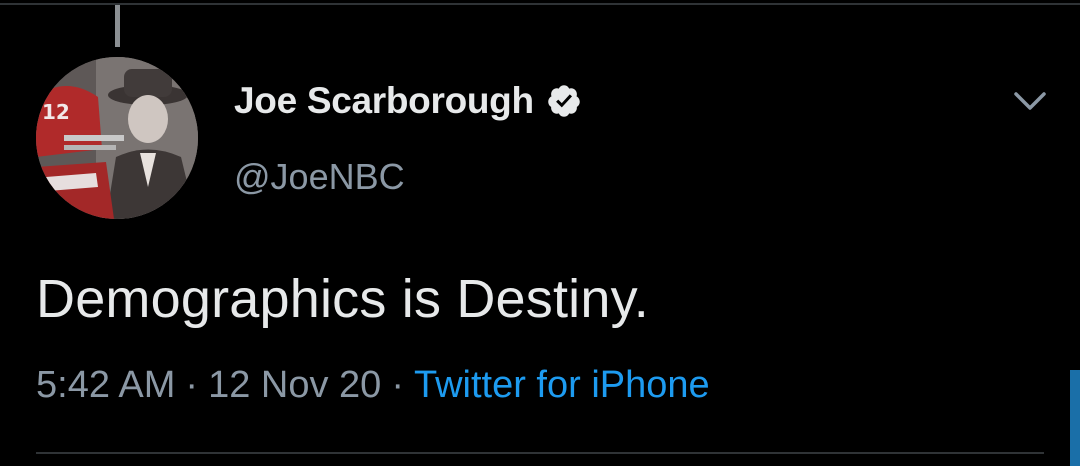  Describe the element at coordinates (1030, 101) in the screenshot. I see `chevron-down-icon` at that location.